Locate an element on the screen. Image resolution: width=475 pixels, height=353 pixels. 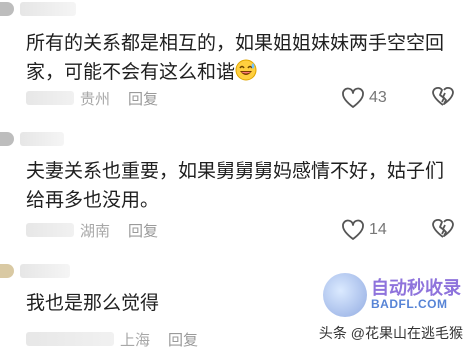
watermark-logo-icon is located at coordinates (345, 295).